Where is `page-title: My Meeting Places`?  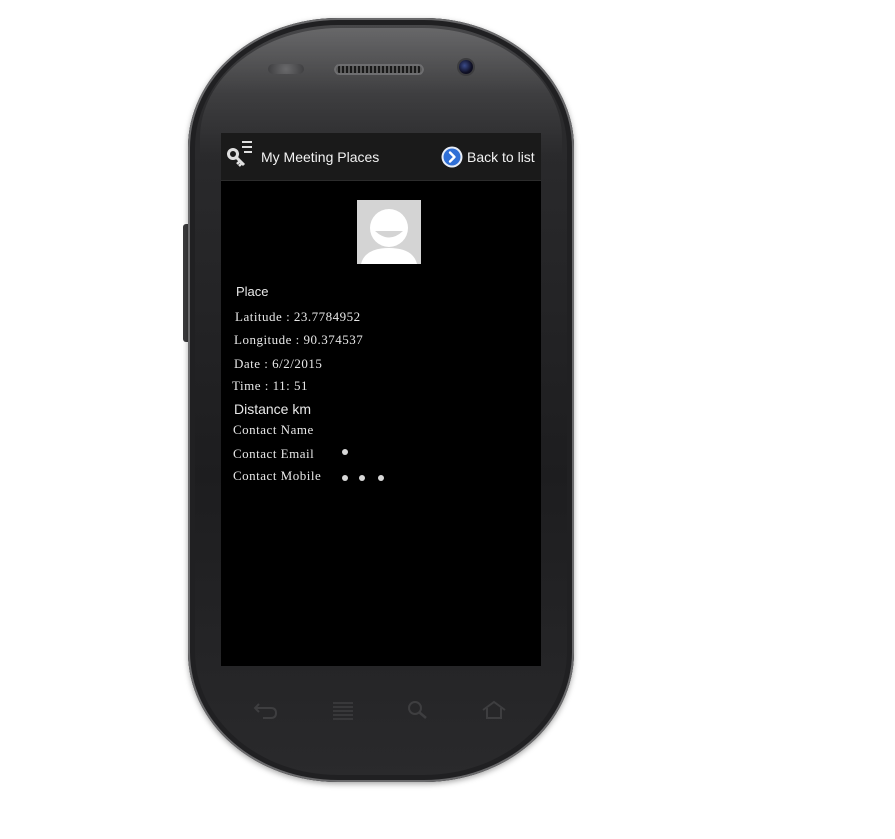 page-title: My Meeting Places is located at coordinates (320, 157).